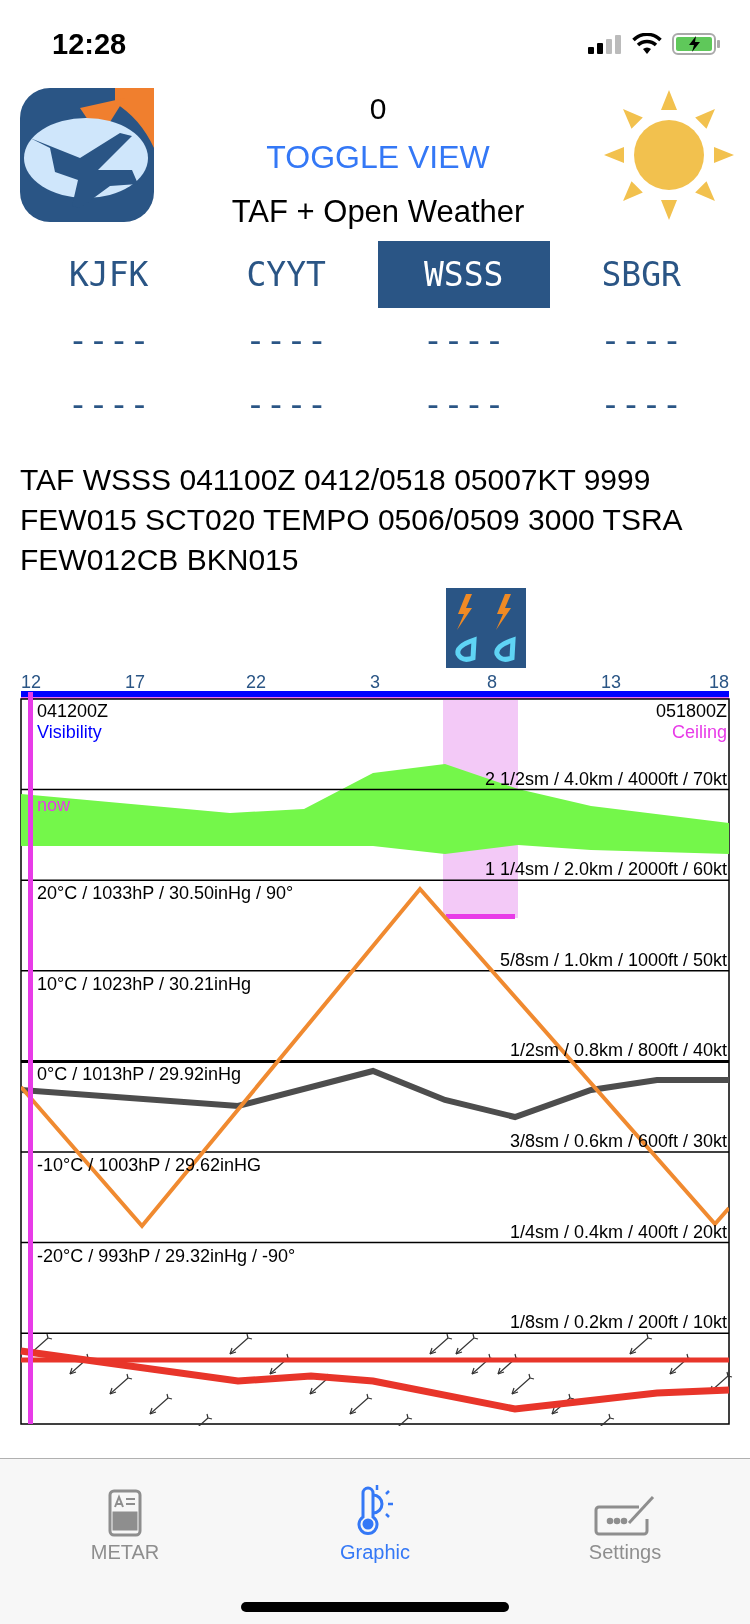  What do you see at coordinates (669, 155) in the screenshot?
I see `sun-icon` at bounding box center [669, 155].